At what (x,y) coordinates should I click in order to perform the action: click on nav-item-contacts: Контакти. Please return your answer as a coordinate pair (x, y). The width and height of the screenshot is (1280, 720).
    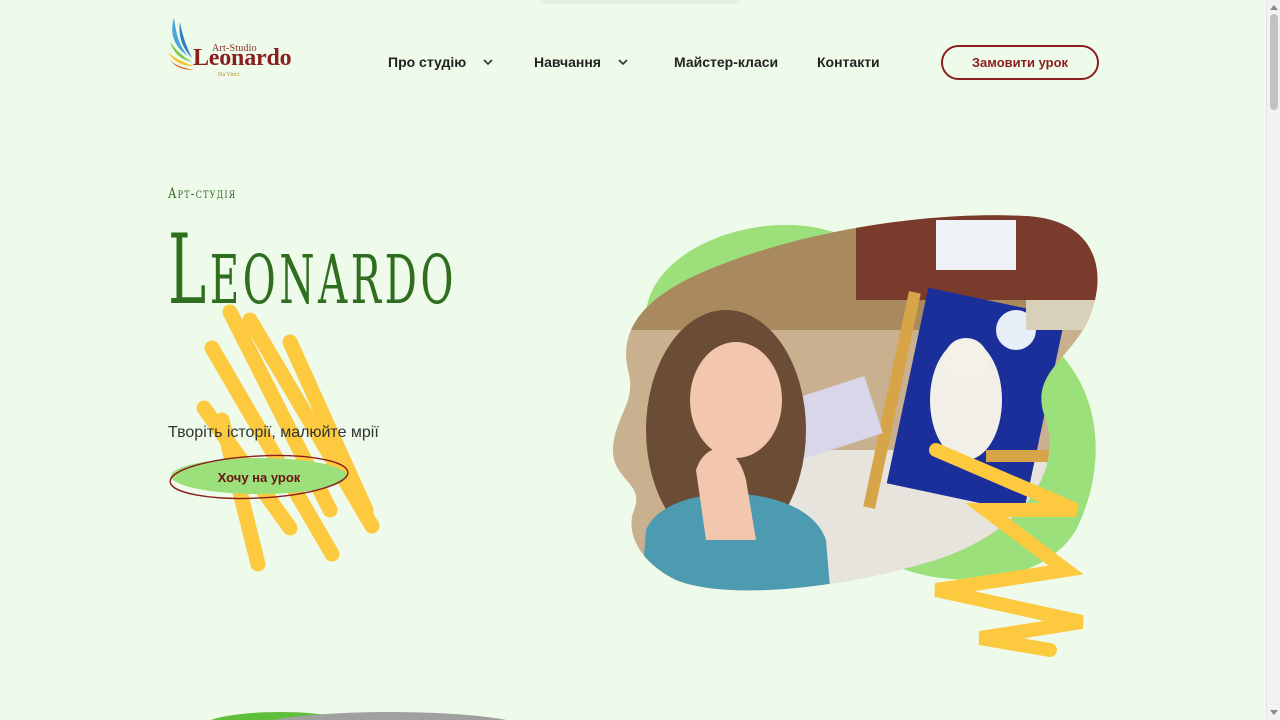
    Looking at the image, I should click on (848, 62).